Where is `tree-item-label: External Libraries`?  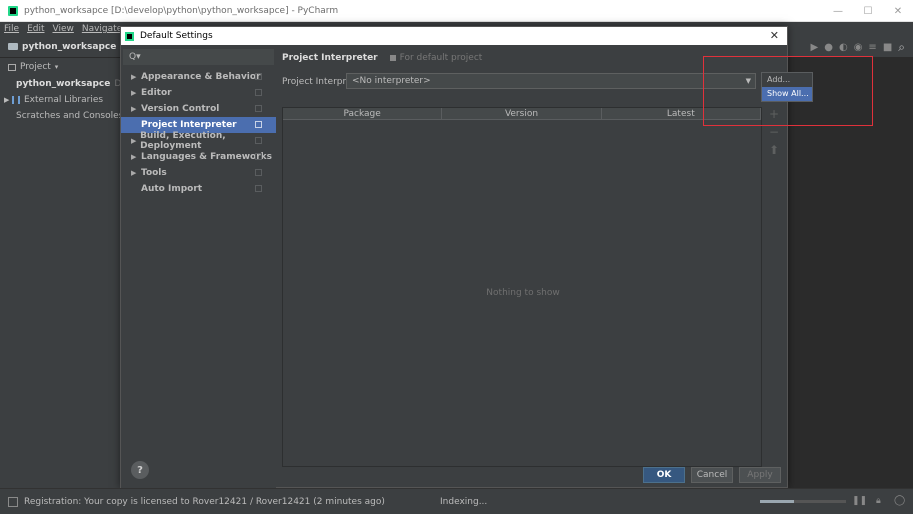 tree-item-label: External Libraries is located at coordinates (64, 100).